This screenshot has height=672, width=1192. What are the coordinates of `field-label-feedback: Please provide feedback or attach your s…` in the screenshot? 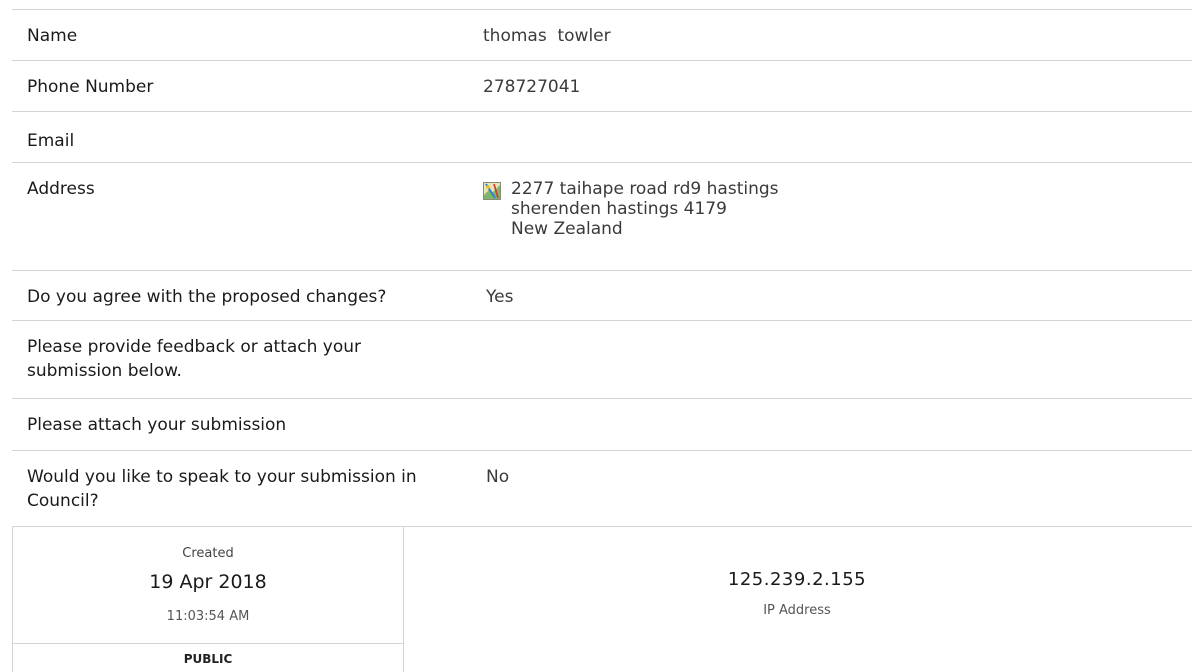 It's located at (194, 359).